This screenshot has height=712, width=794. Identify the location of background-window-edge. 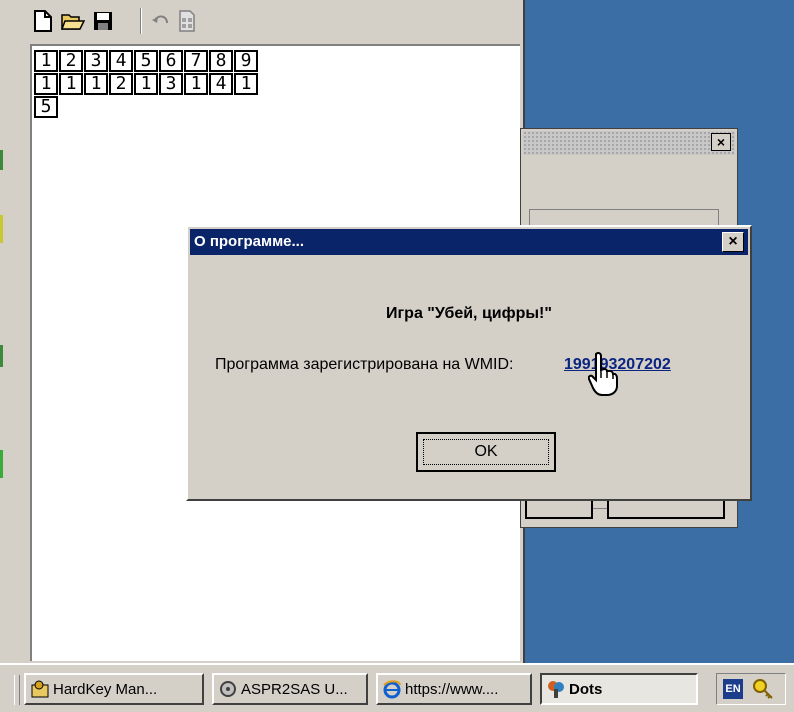
(11, 331).